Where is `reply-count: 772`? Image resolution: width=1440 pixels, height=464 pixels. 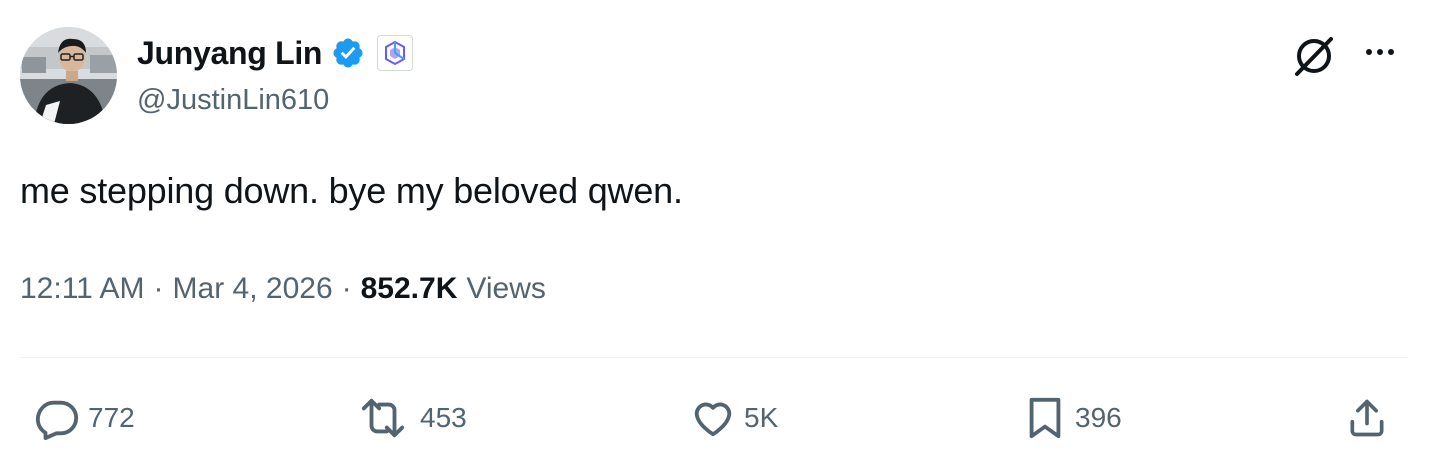
reply-count: 772 is located at coordinates (111, 417).